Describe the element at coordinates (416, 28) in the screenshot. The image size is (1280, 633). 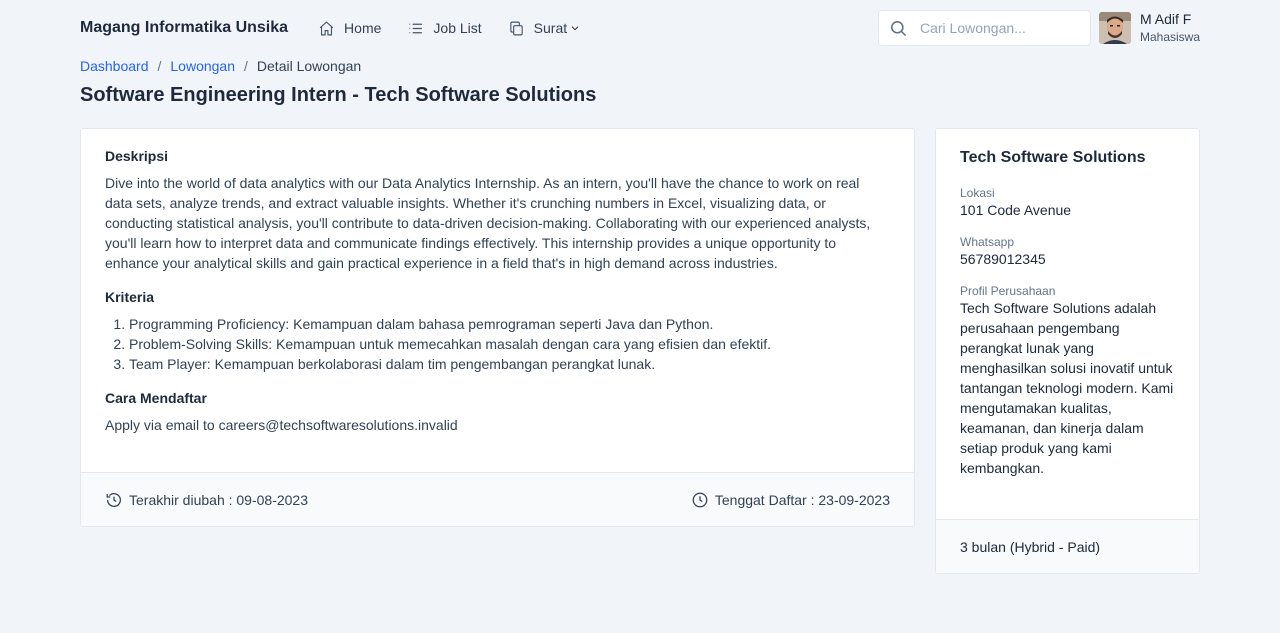
I see `list-icon` at that location.